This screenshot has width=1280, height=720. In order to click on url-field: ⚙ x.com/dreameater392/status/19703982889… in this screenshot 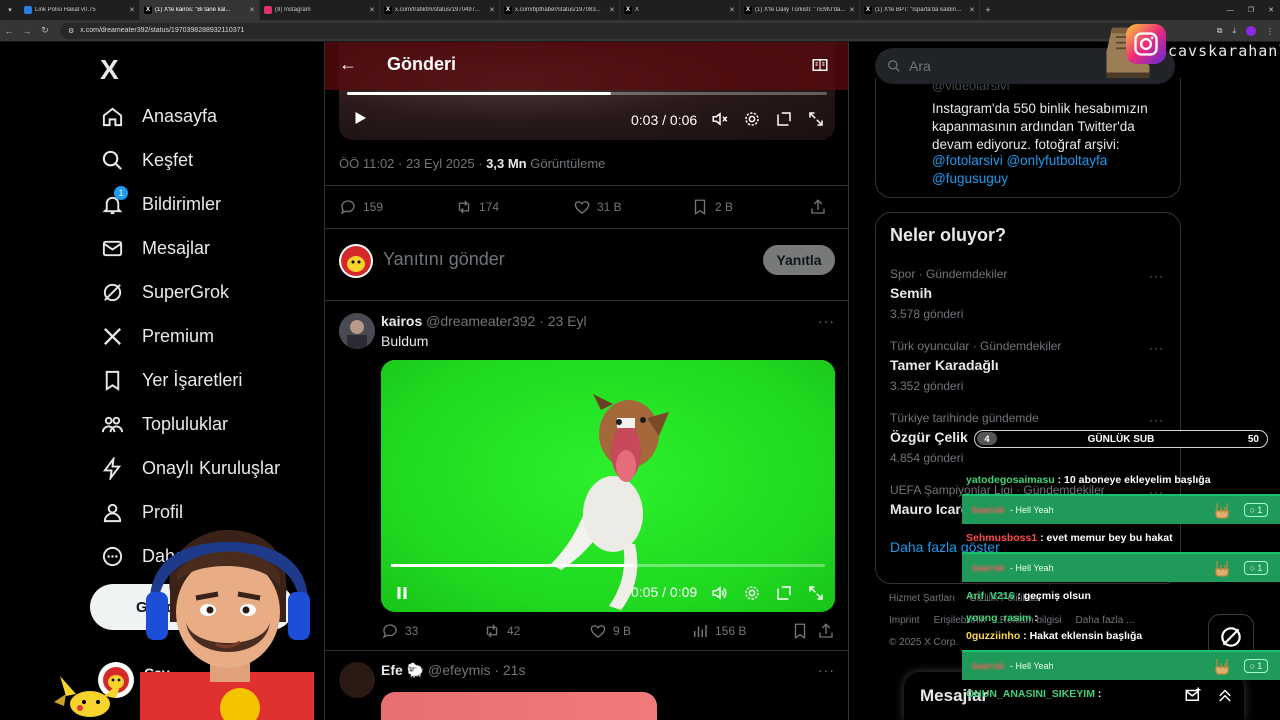, I will do `click(600, 30)`.